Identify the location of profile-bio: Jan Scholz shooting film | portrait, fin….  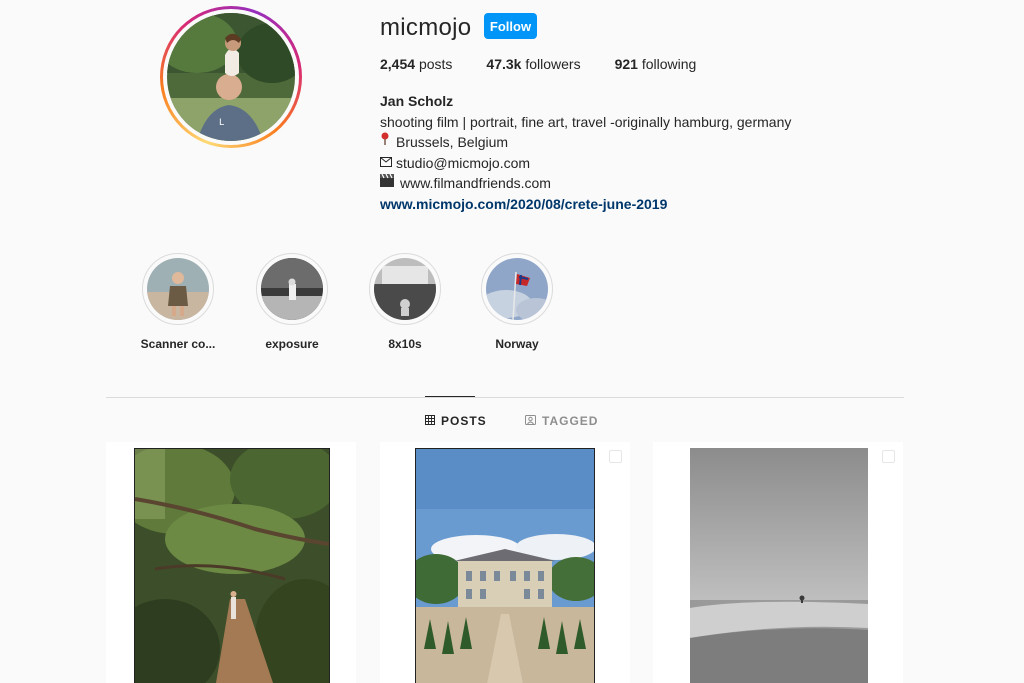
(585, 152).